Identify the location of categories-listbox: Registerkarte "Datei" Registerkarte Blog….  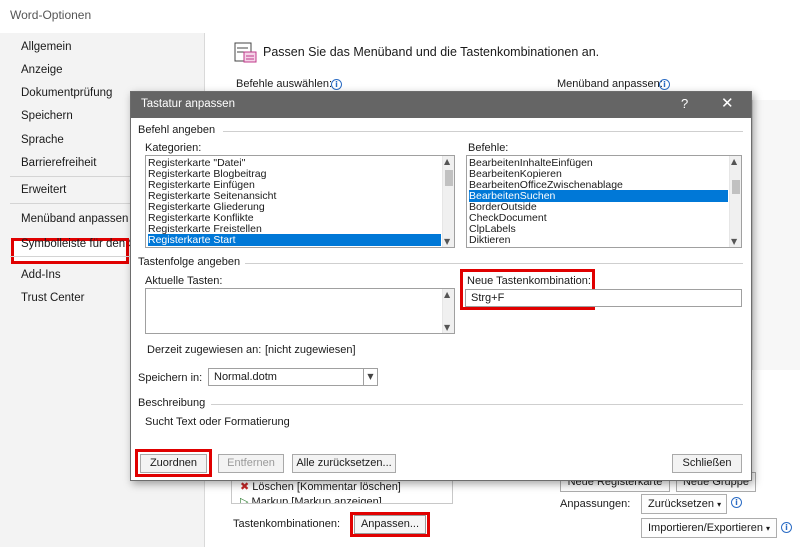
(300, 201).